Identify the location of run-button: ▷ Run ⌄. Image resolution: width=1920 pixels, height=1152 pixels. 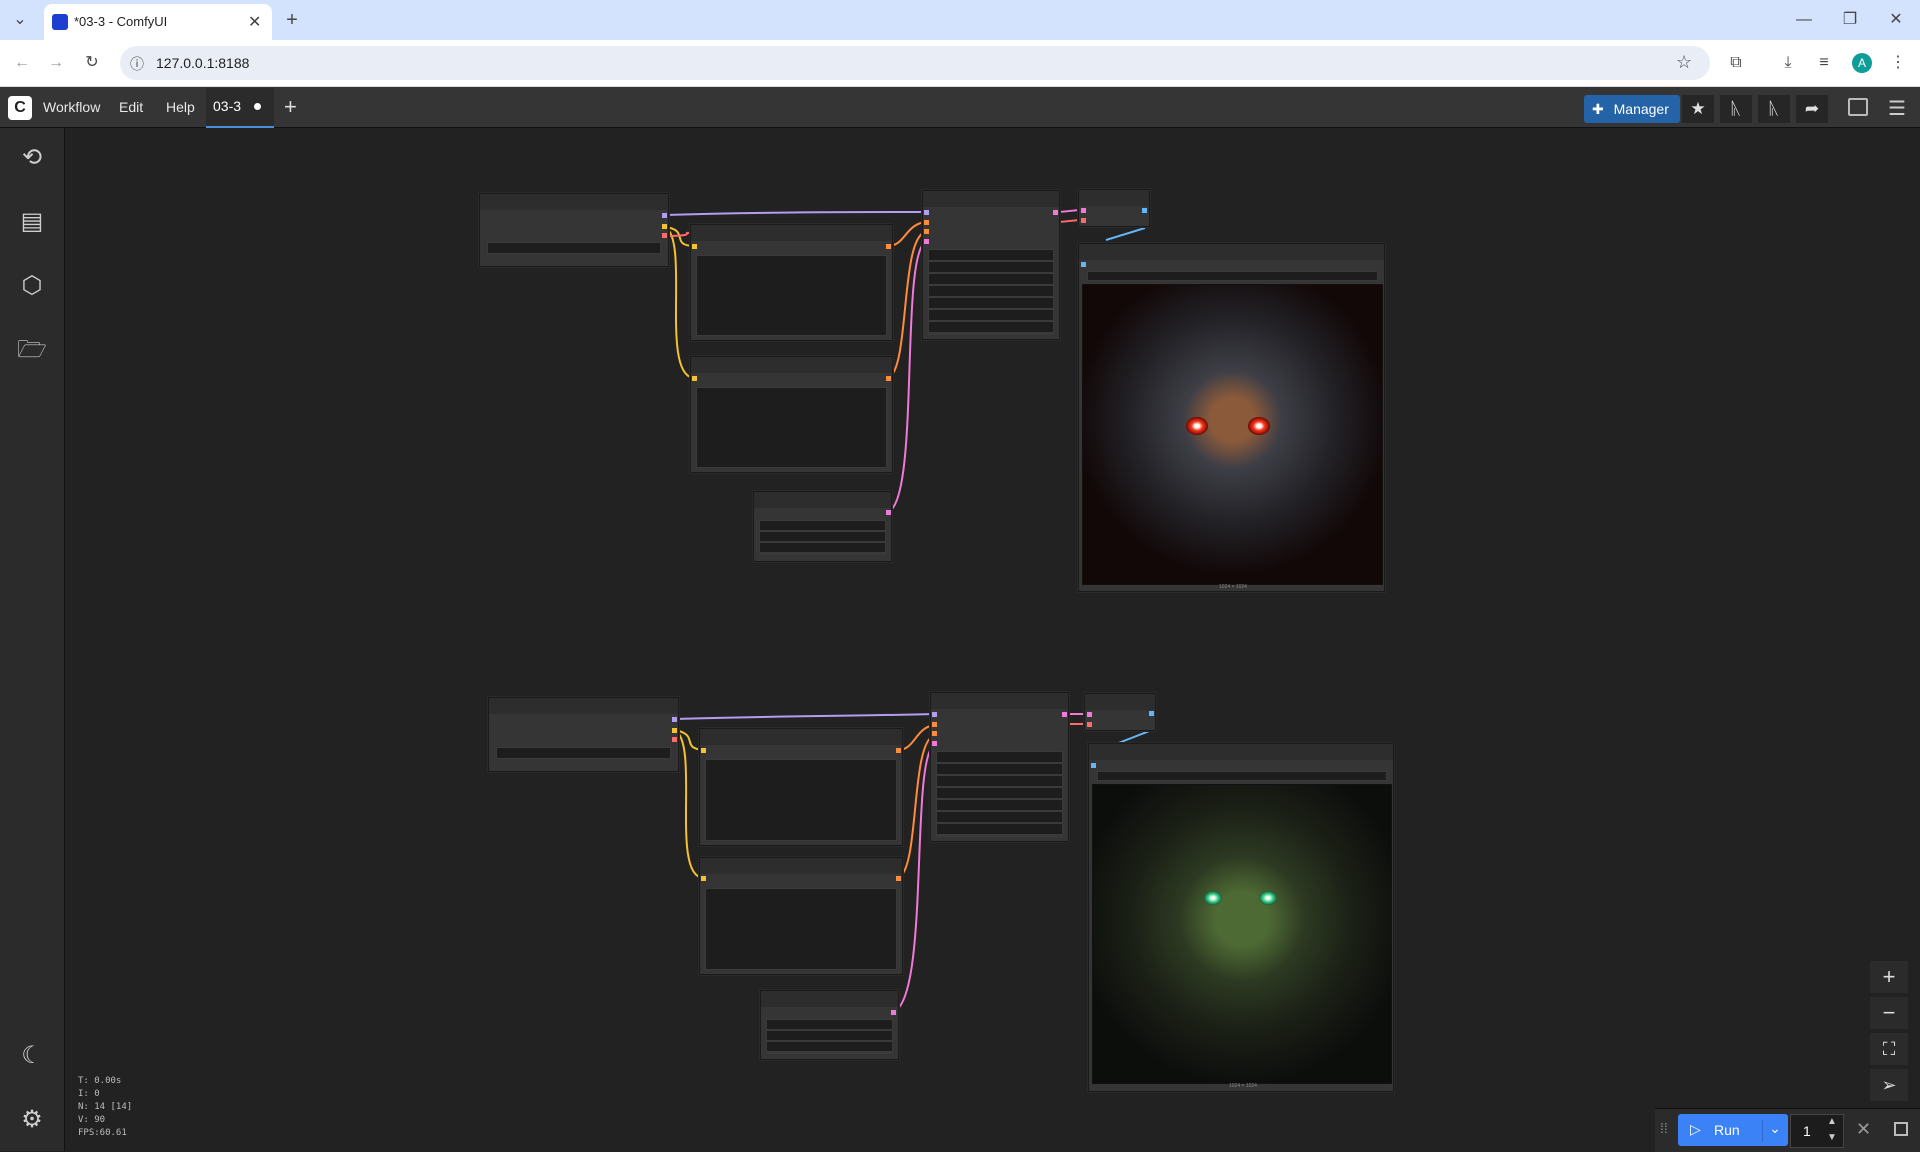
(1733, 1130).